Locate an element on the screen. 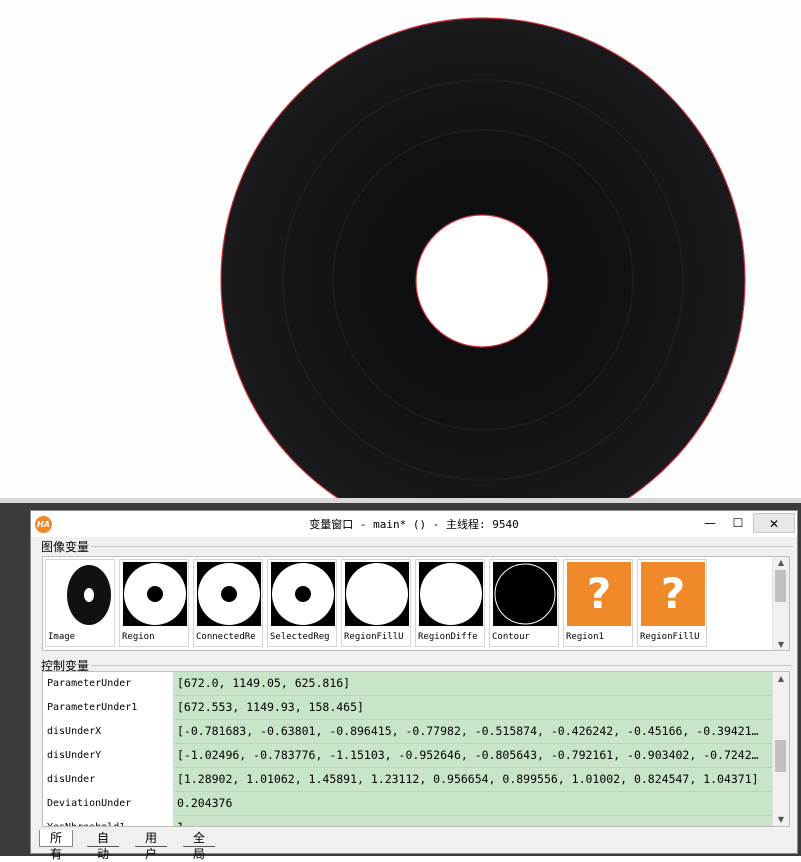  variable-value: 1 is located at coordinates (473, 821).